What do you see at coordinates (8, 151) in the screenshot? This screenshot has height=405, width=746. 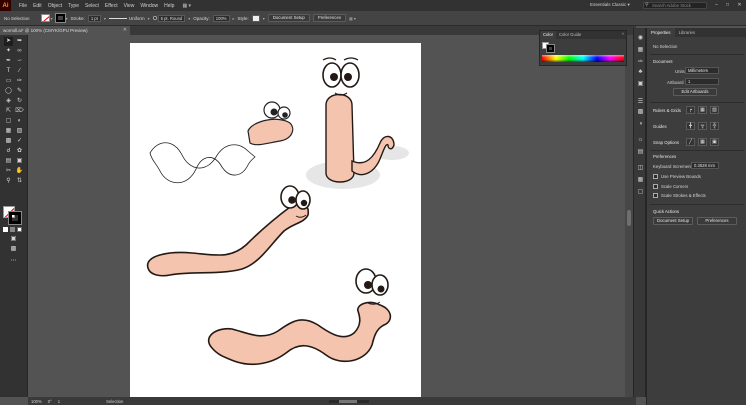 I see `blend-tool-icon: ☌` at bounding box center [8, 151].